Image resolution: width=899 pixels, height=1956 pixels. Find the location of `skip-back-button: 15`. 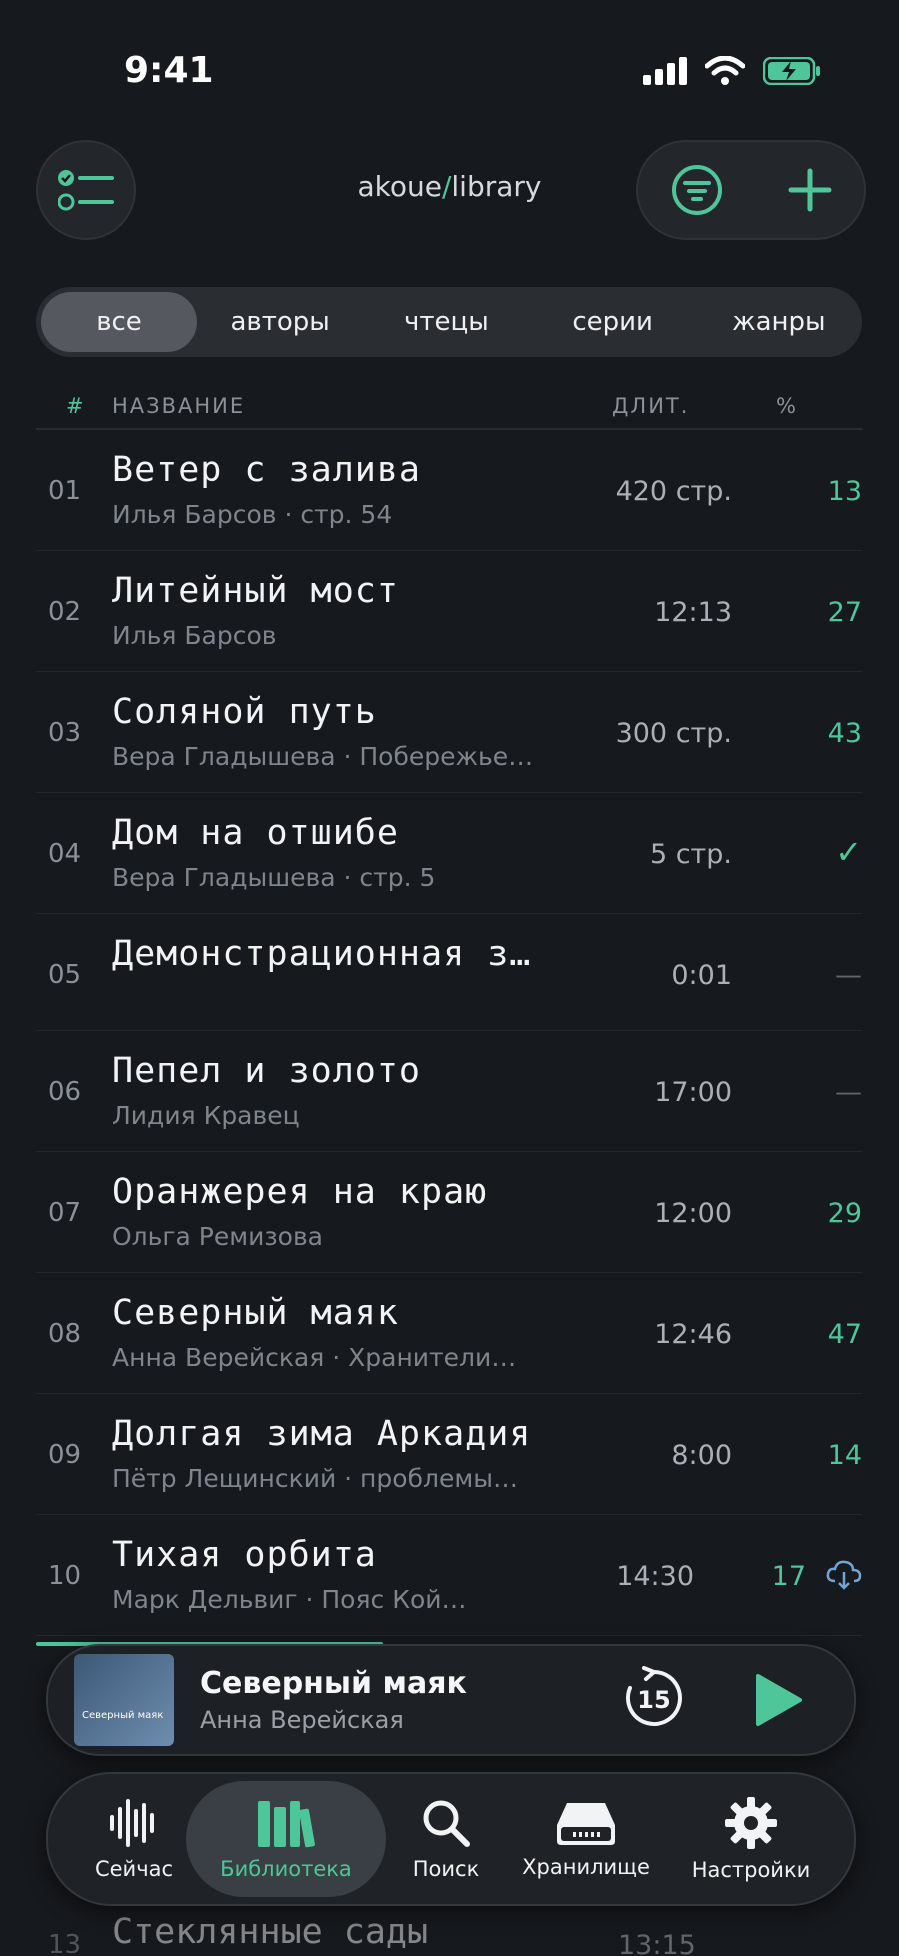

skip-back-button: 15 is located at coordinates (654, 1700).